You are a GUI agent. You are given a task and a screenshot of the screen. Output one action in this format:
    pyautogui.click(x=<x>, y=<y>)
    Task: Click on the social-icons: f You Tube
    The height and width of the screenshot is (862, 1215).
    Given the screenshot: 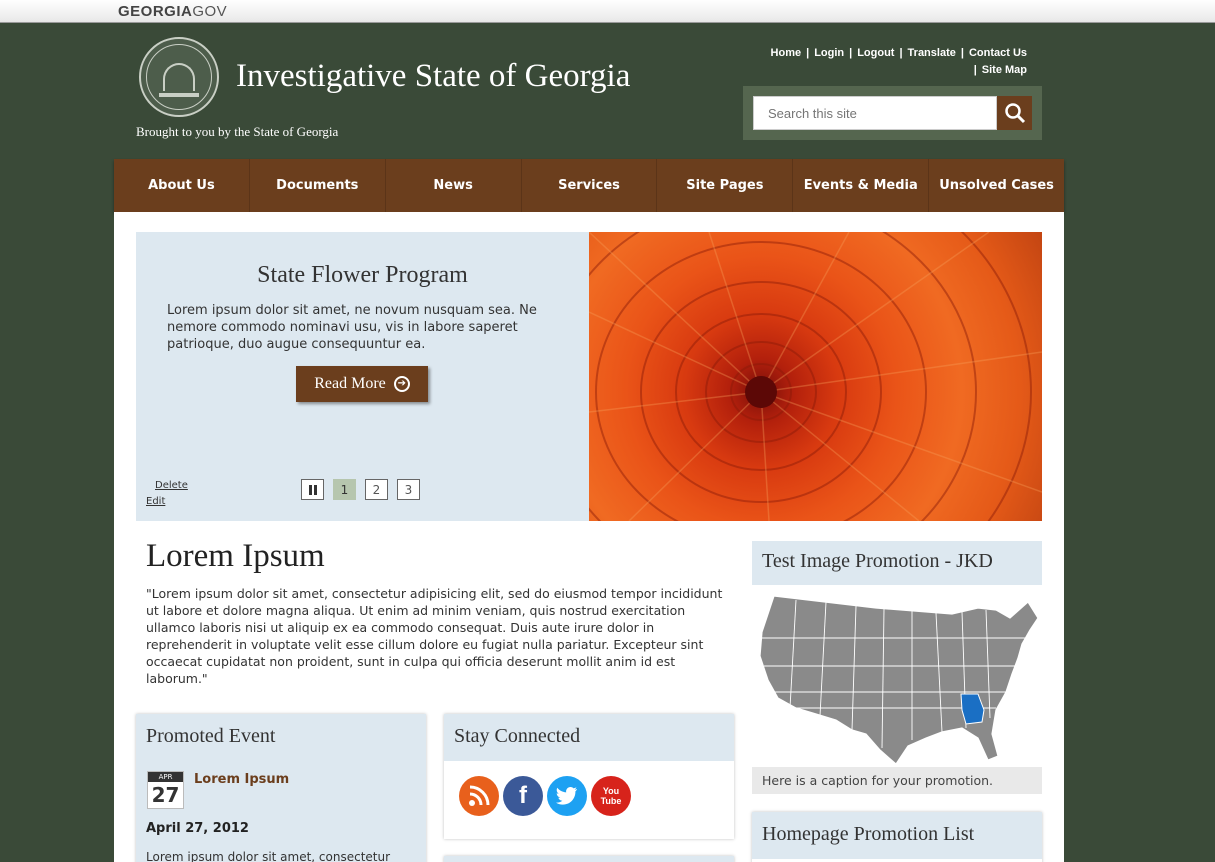 What is the action you would take?
    pyautogui.click(x=545, y=796)
    